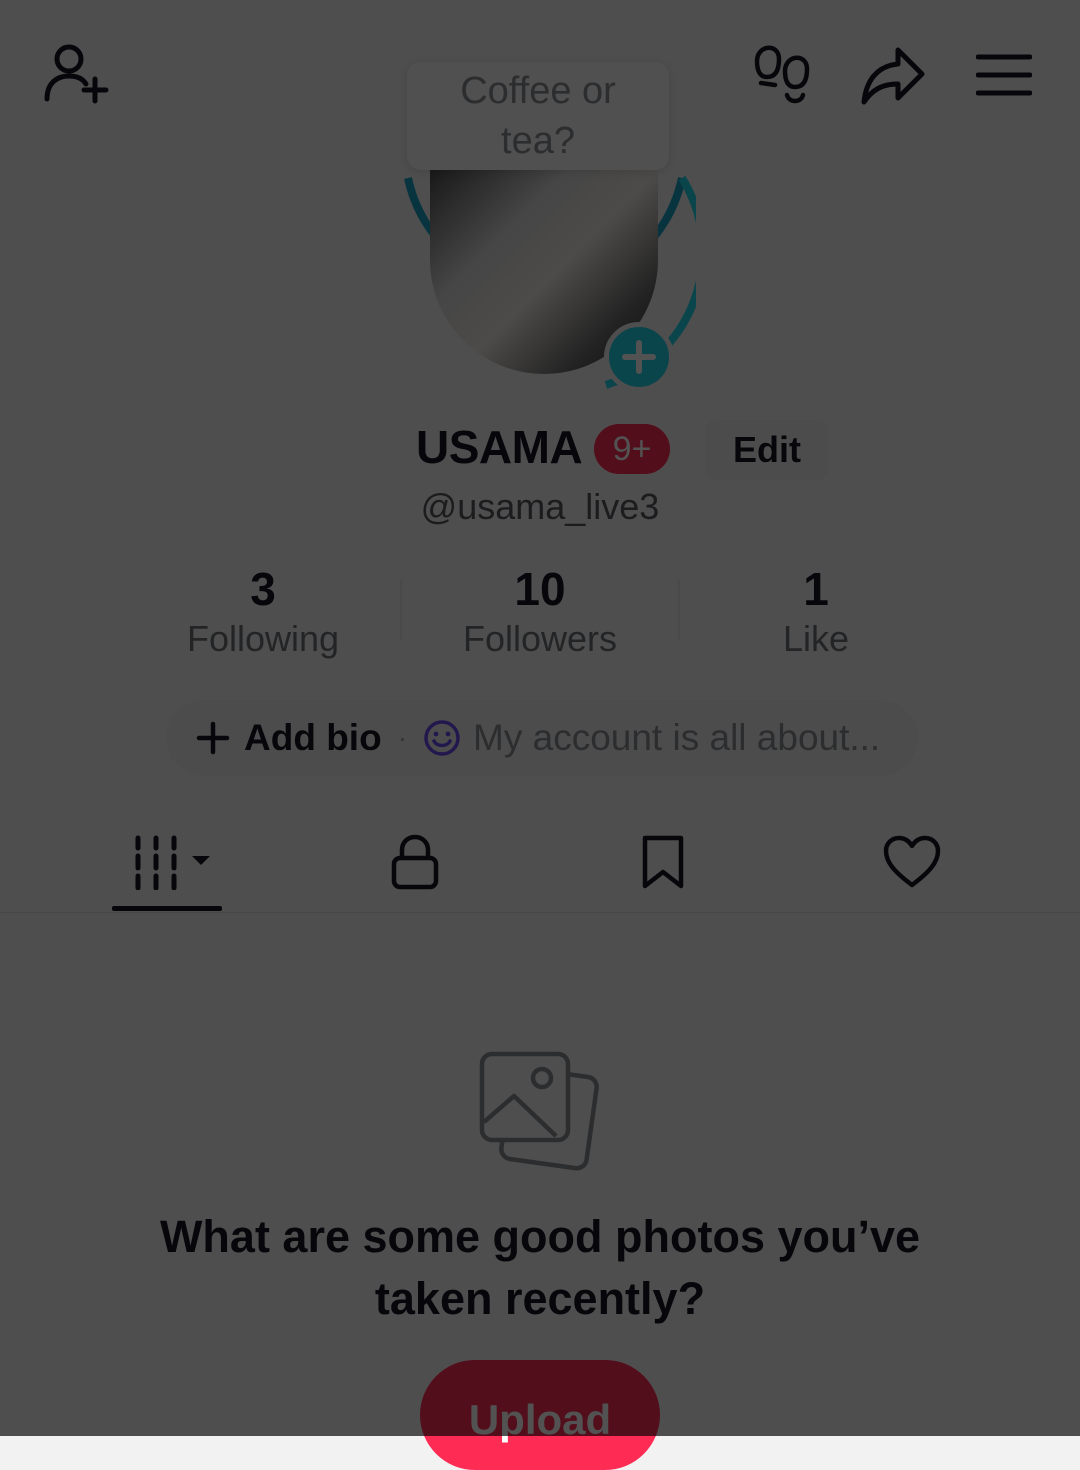 The image size is (1080, 1470). I want to click on heart-icon, so click(912, 861).